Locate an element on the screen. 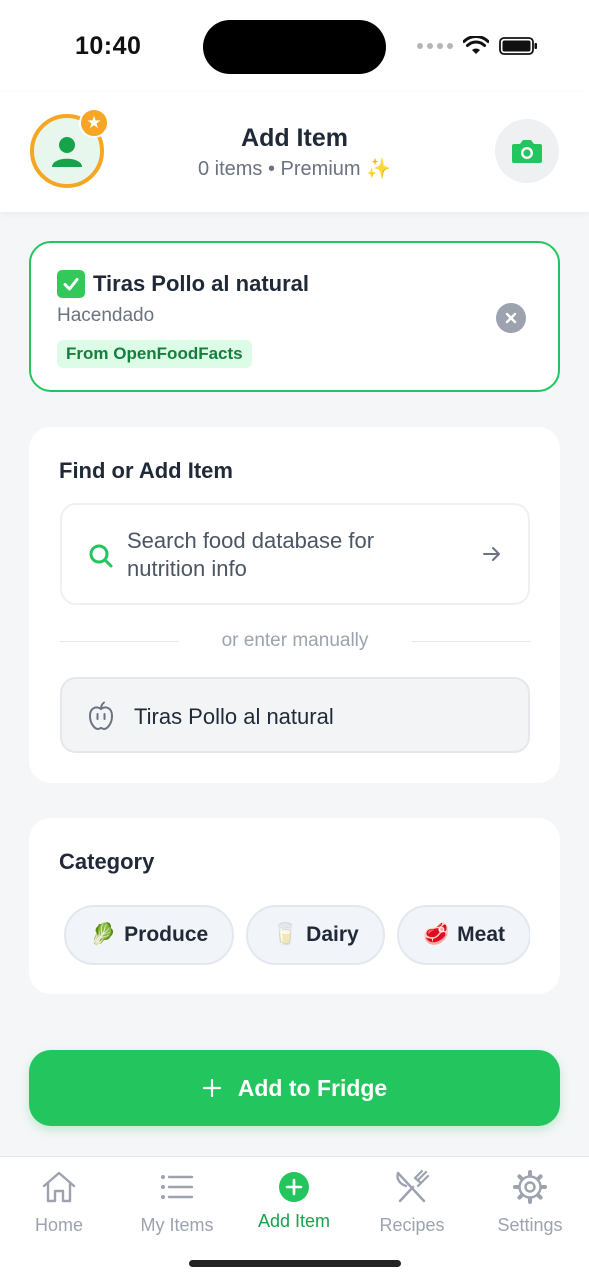 The image size is (589, 1280). check-icon is located at coordinates (71, 284).